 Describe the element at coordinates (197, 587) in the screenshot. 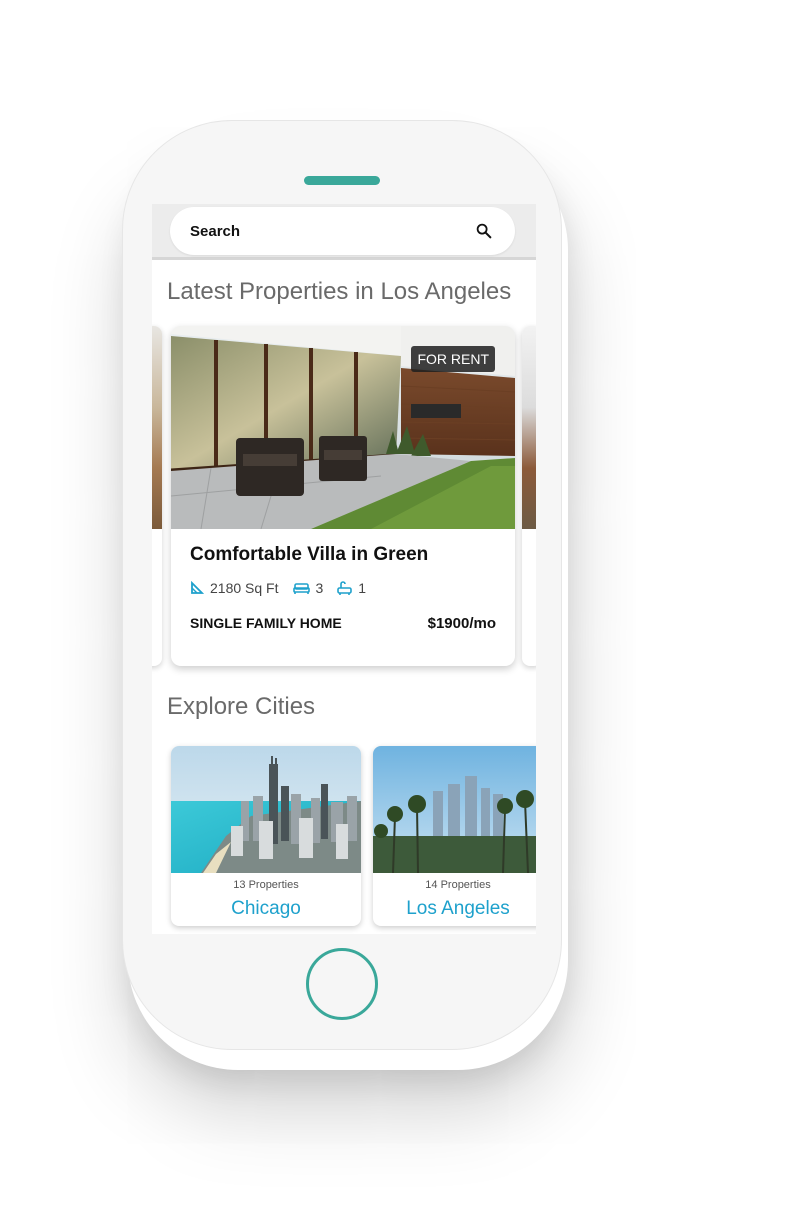

I see `area-icon` at that location.